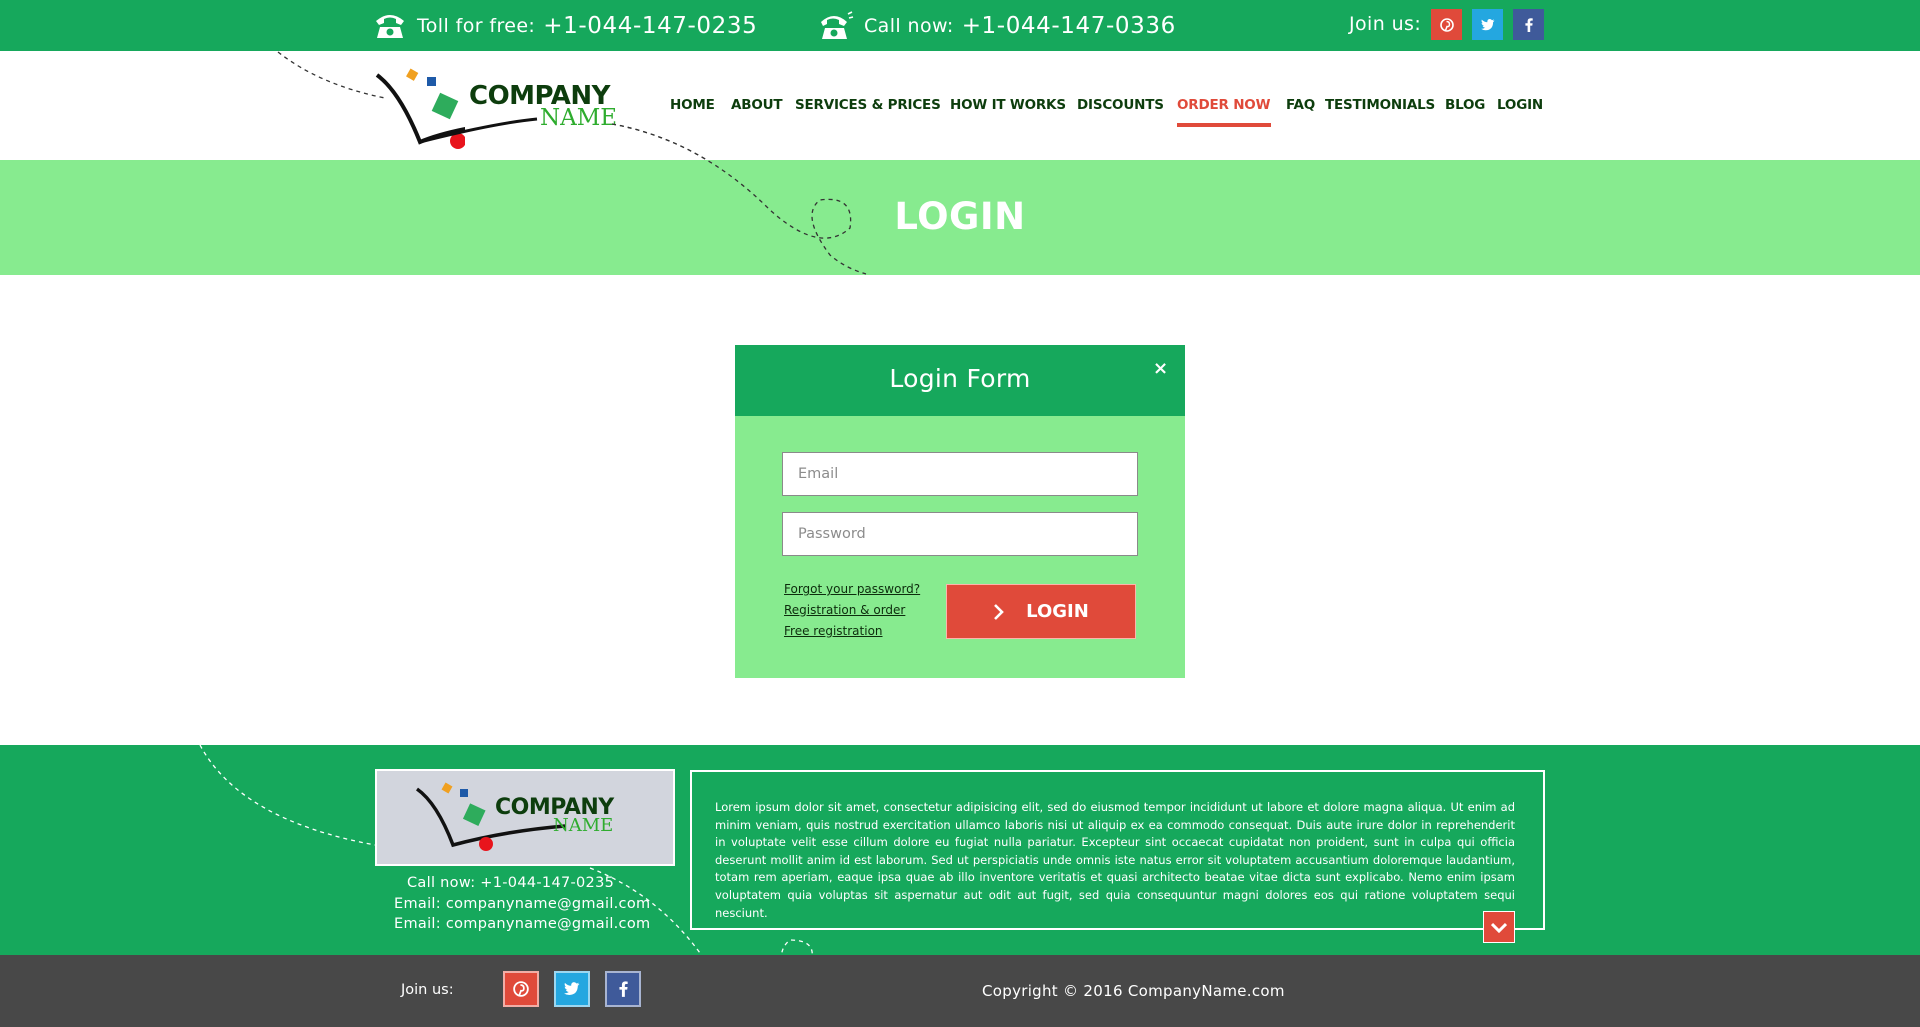 The image size is (1920, 1027). I want to click on pinterest-button, so click(1446, 24).